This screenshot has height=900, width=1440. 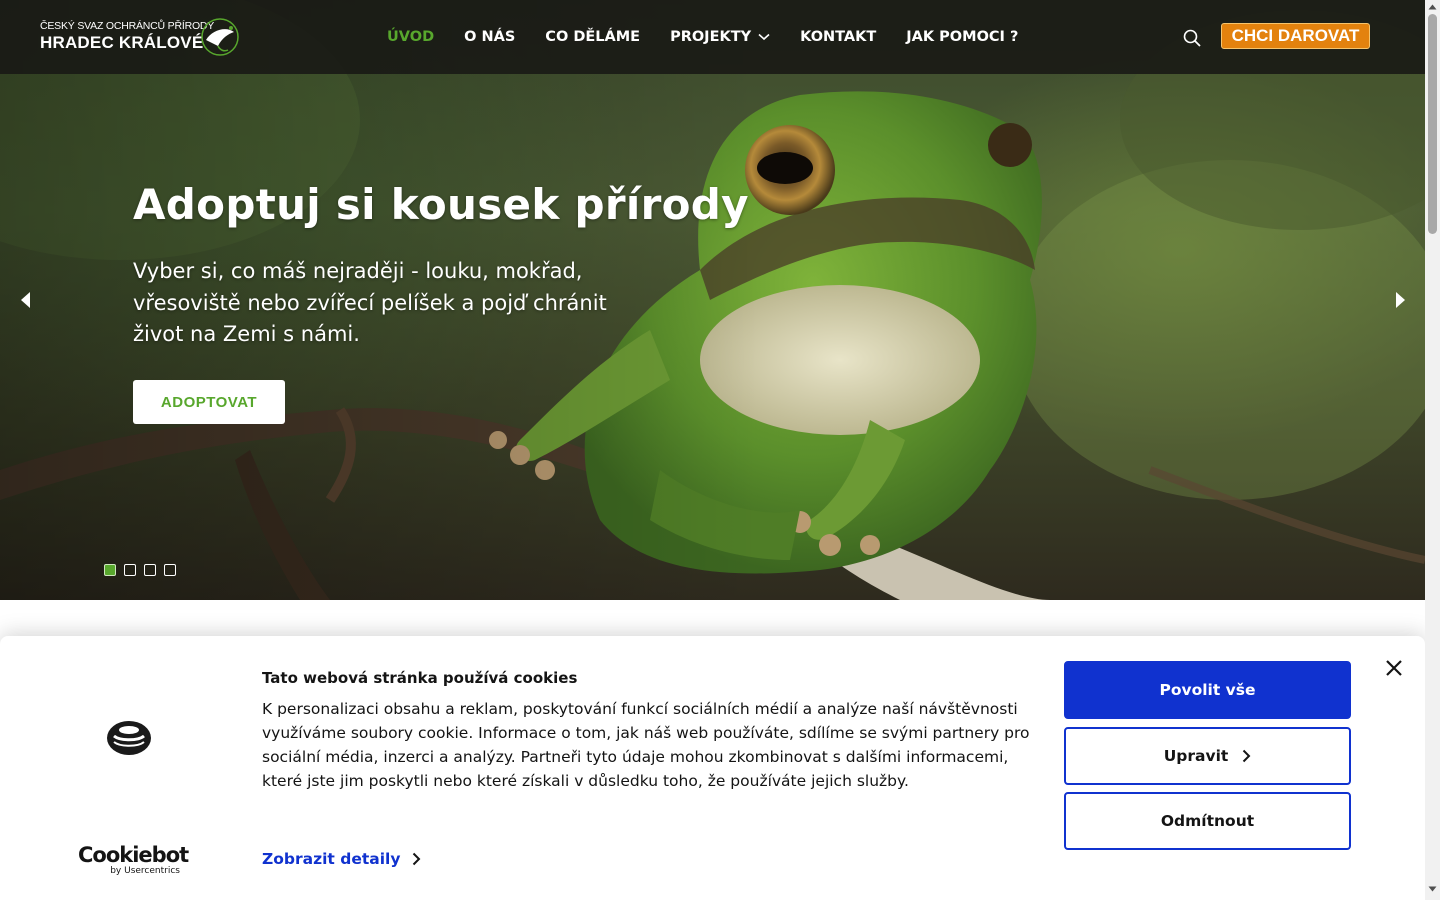 I want to click on nav-item-label: CO DĚLÁME, so click(x=593, y=37).